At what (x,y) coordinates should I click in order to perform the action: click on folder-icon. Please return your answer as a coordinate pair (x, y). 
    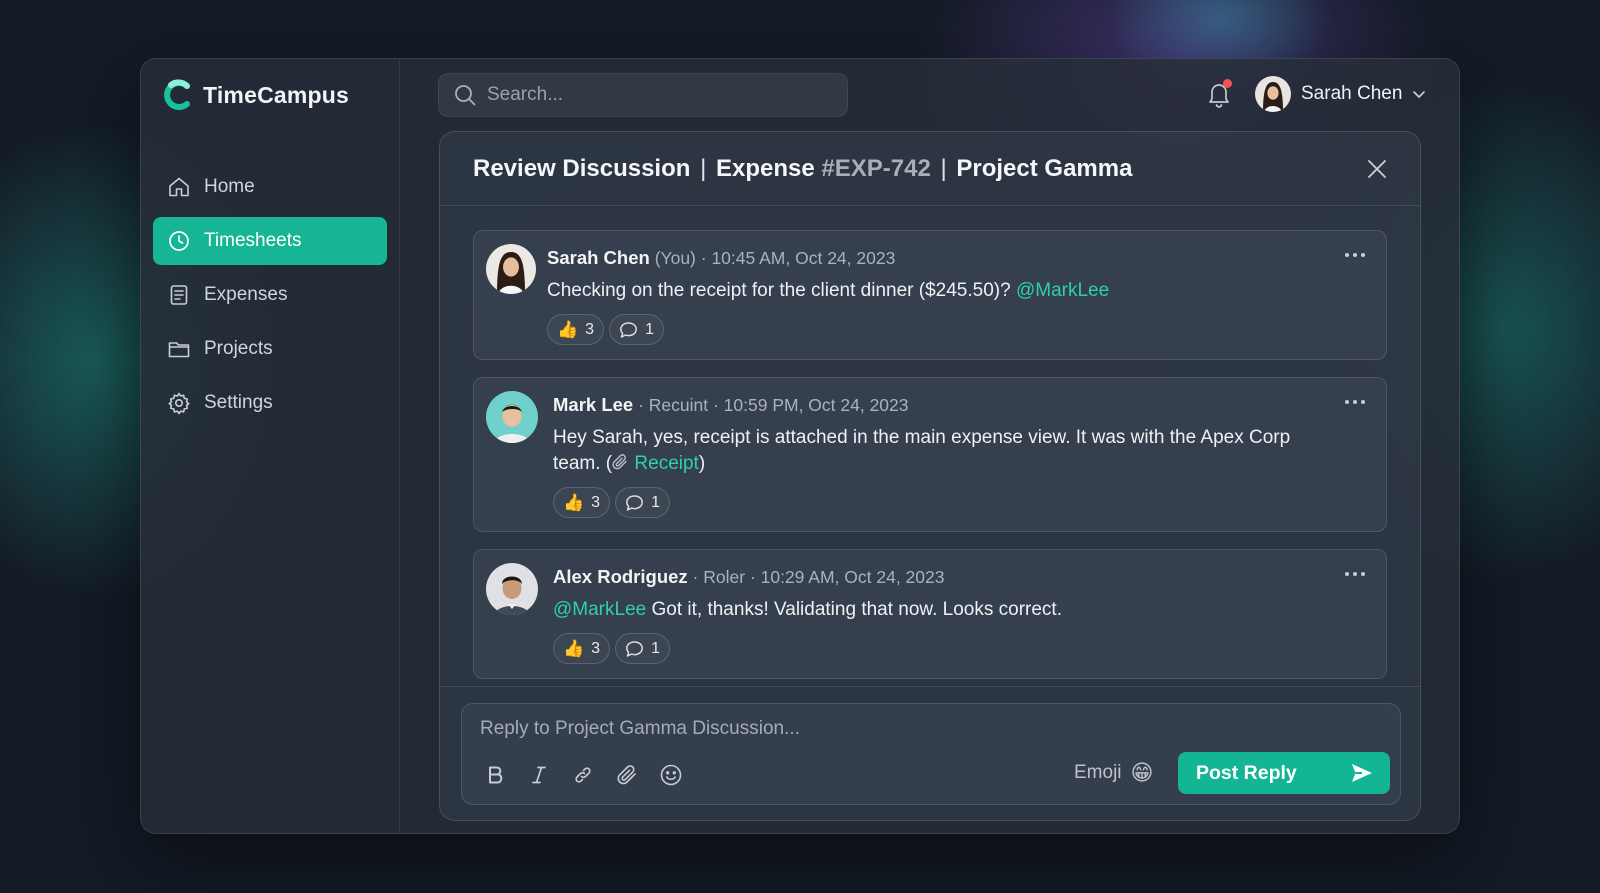
    Looking at the image, I should click on (179, 350).